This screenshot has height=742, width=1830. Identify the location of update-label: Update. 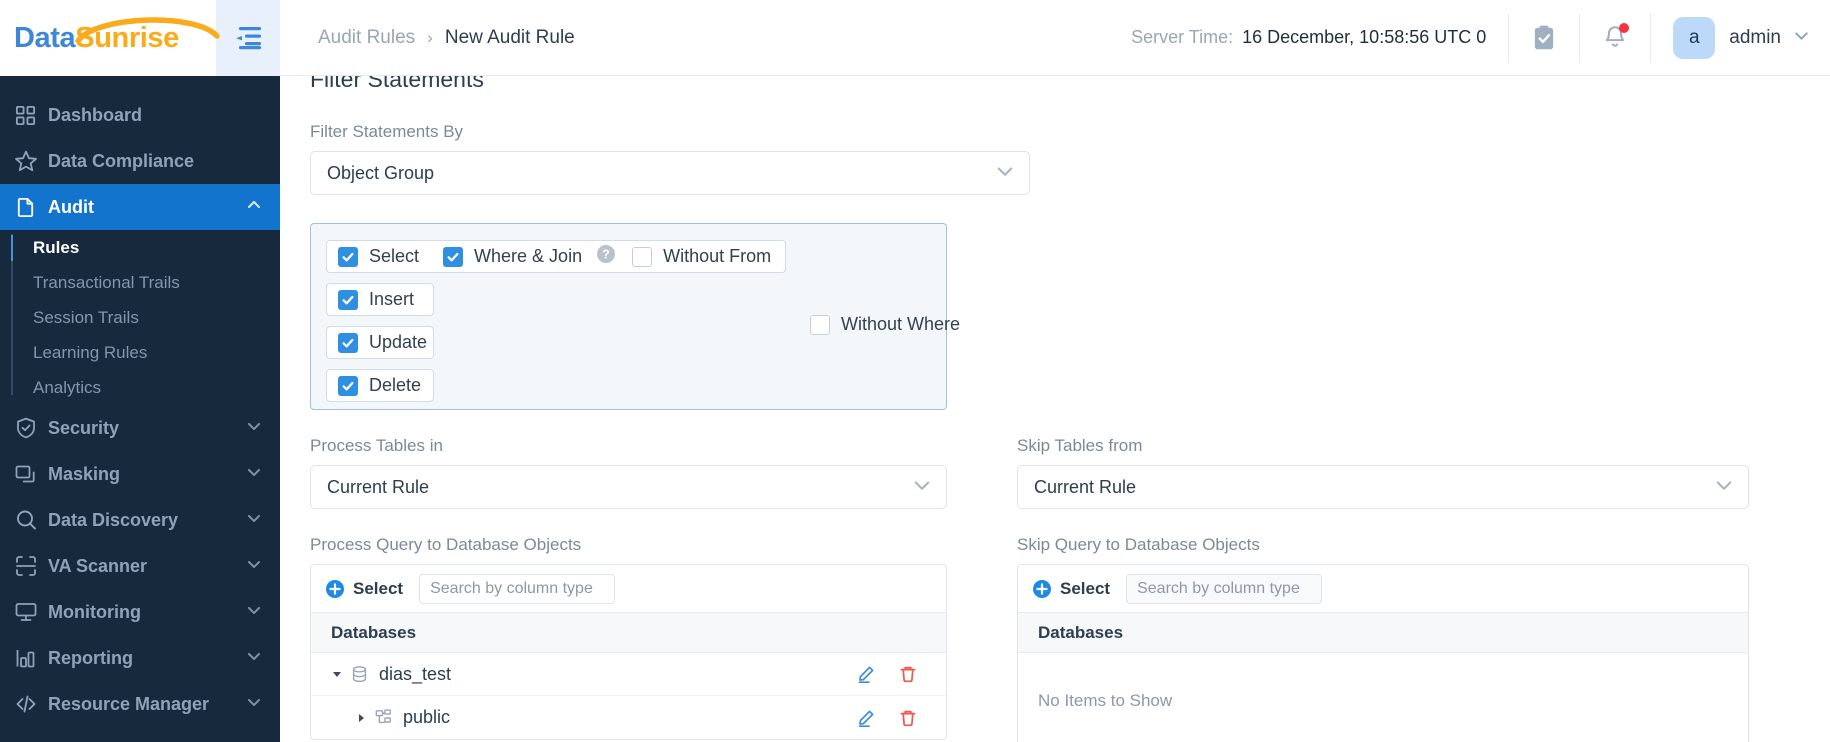
(398, 342).